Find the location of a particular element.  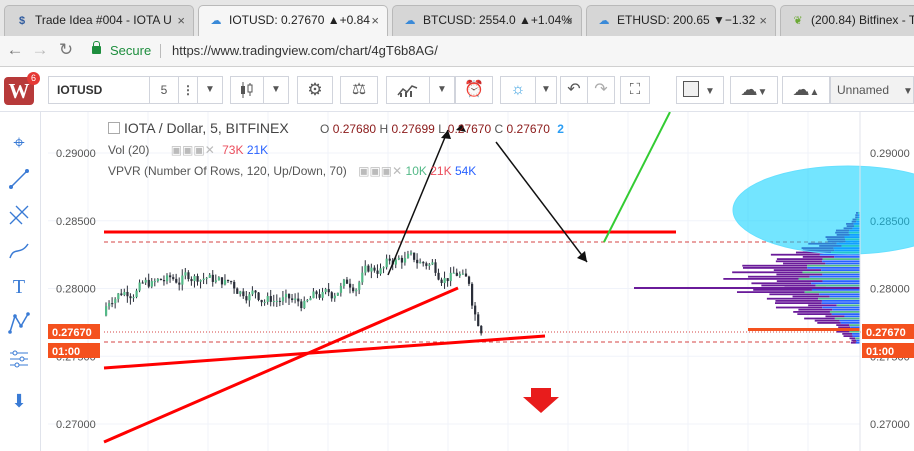

idea-bulb-icon: ☼ is located at coordinates (518, 90).